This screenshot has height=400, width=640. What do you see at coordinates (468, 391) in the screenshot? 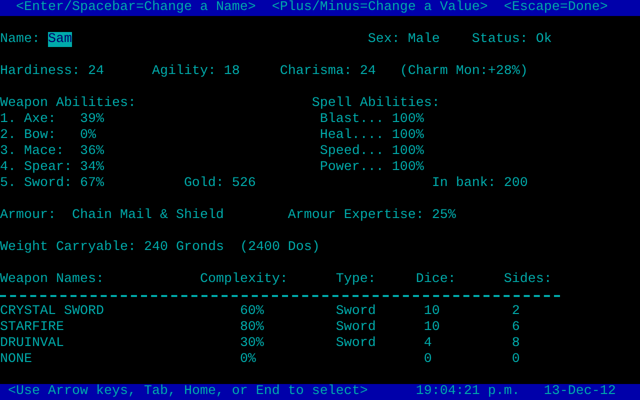
I see `time-text: 19:04:21 p.m.` at bounding box center [468, 391].